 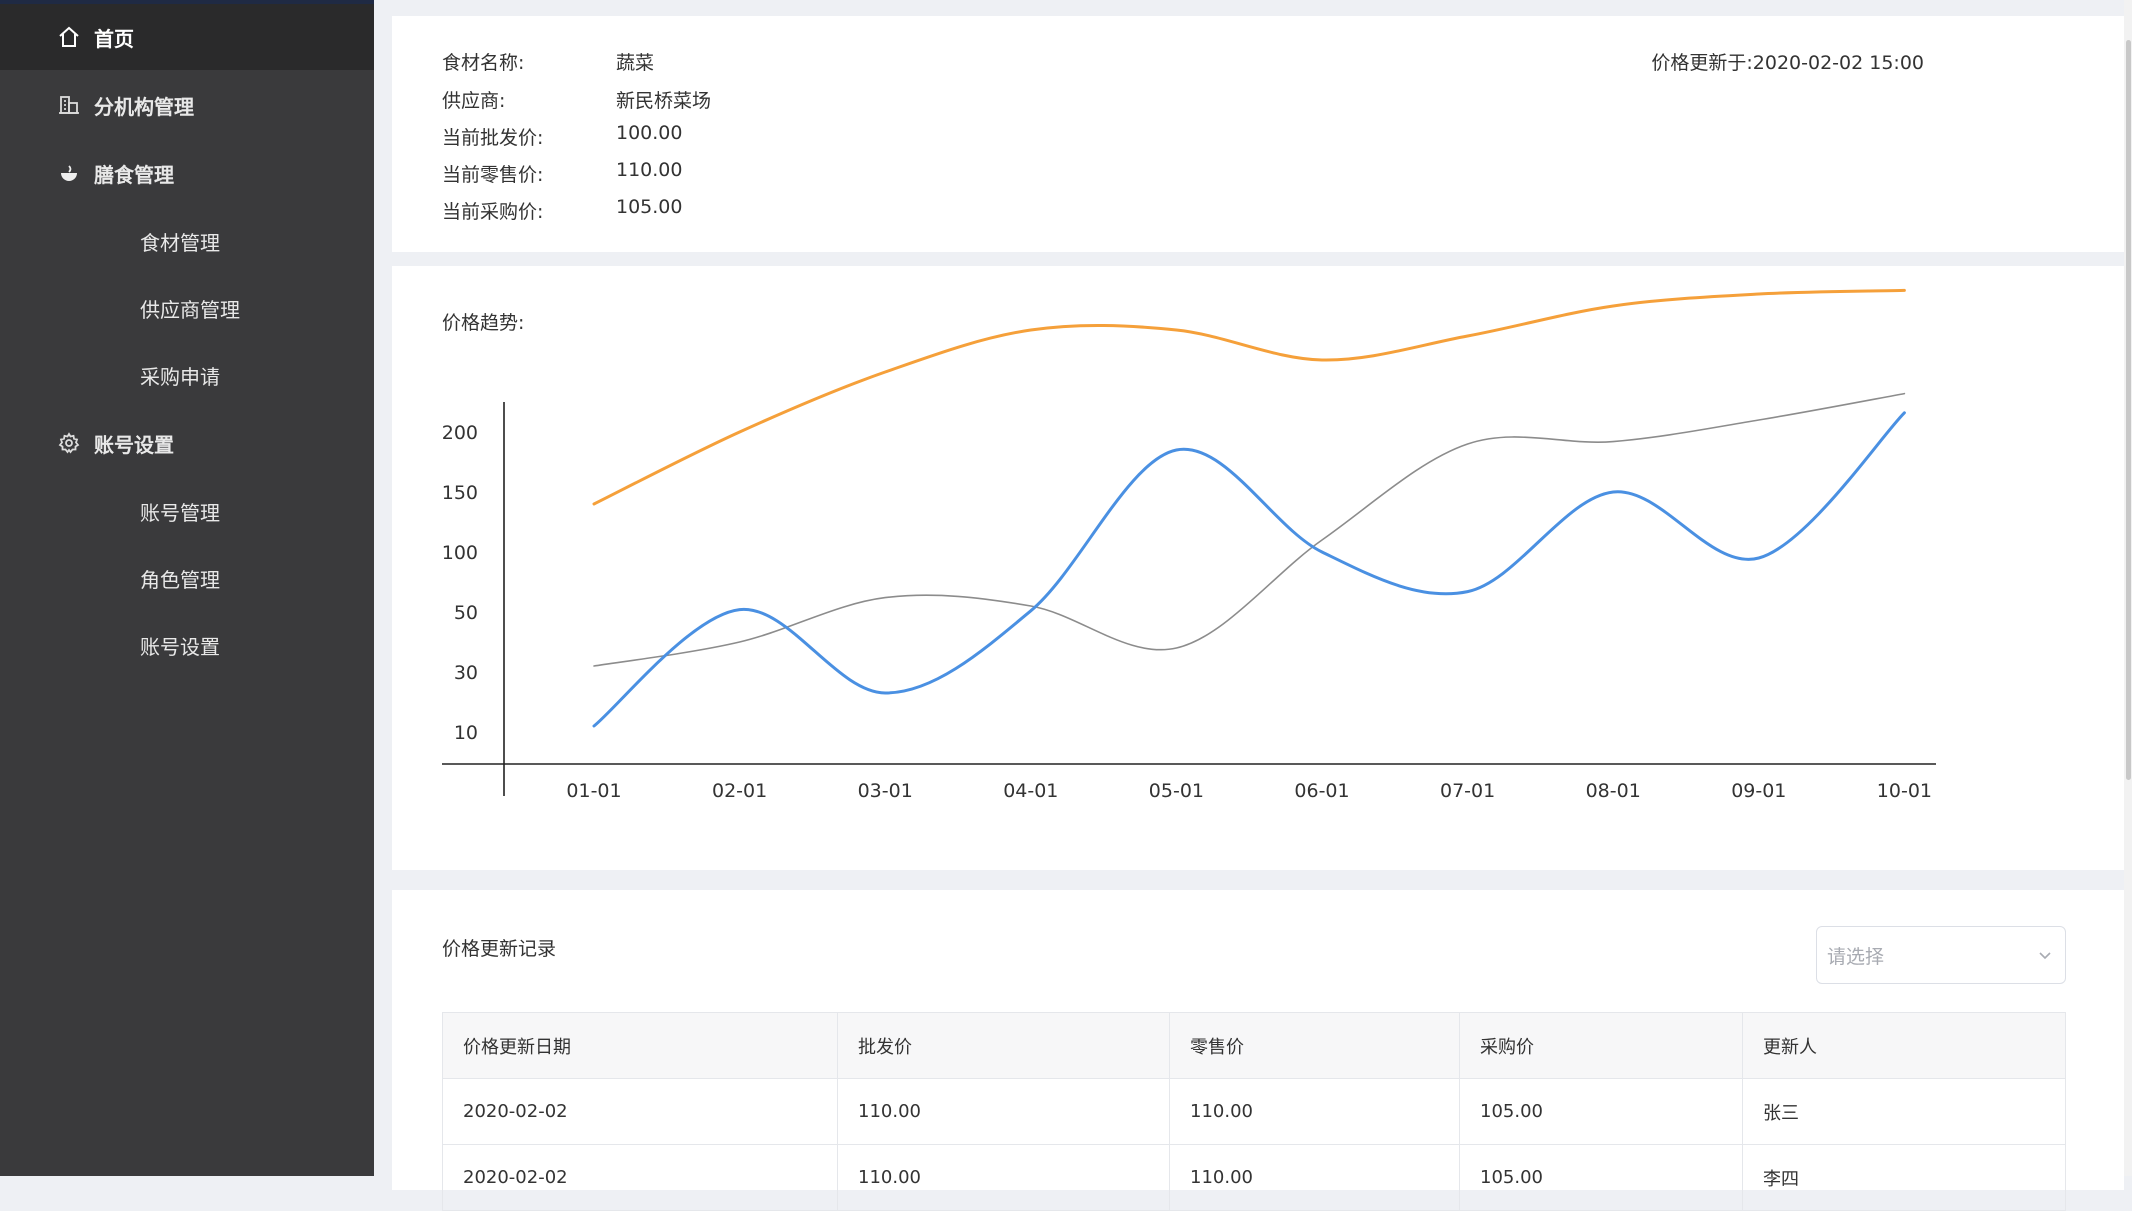 I want to click on gear-icon, so click(x=69, y=443).